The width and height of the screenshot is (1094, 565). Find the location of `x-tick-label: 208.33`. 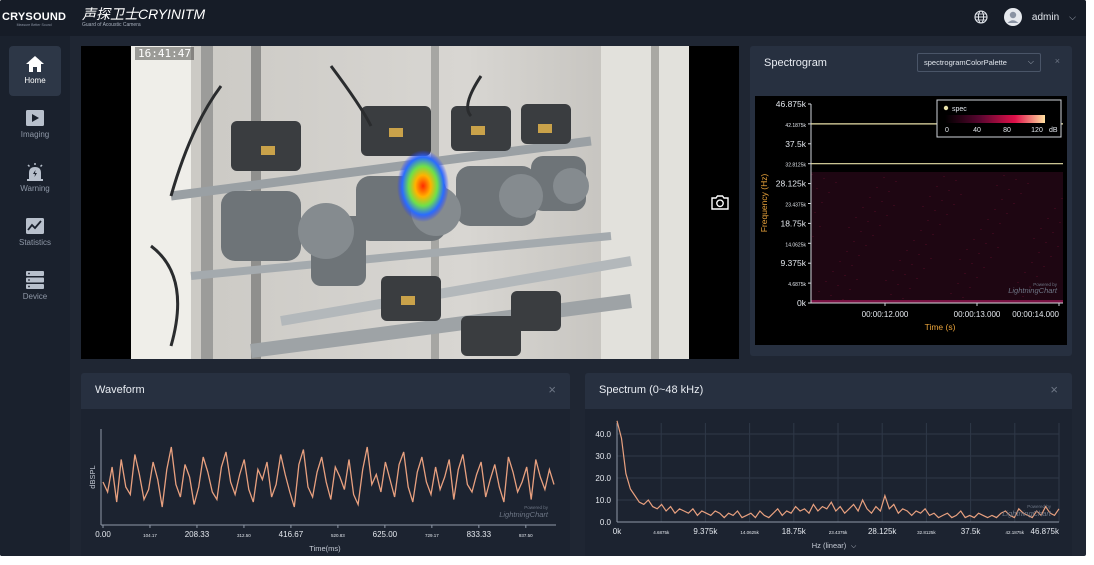

x-tick-label: 208.33 is located at coordinates (197, 534).